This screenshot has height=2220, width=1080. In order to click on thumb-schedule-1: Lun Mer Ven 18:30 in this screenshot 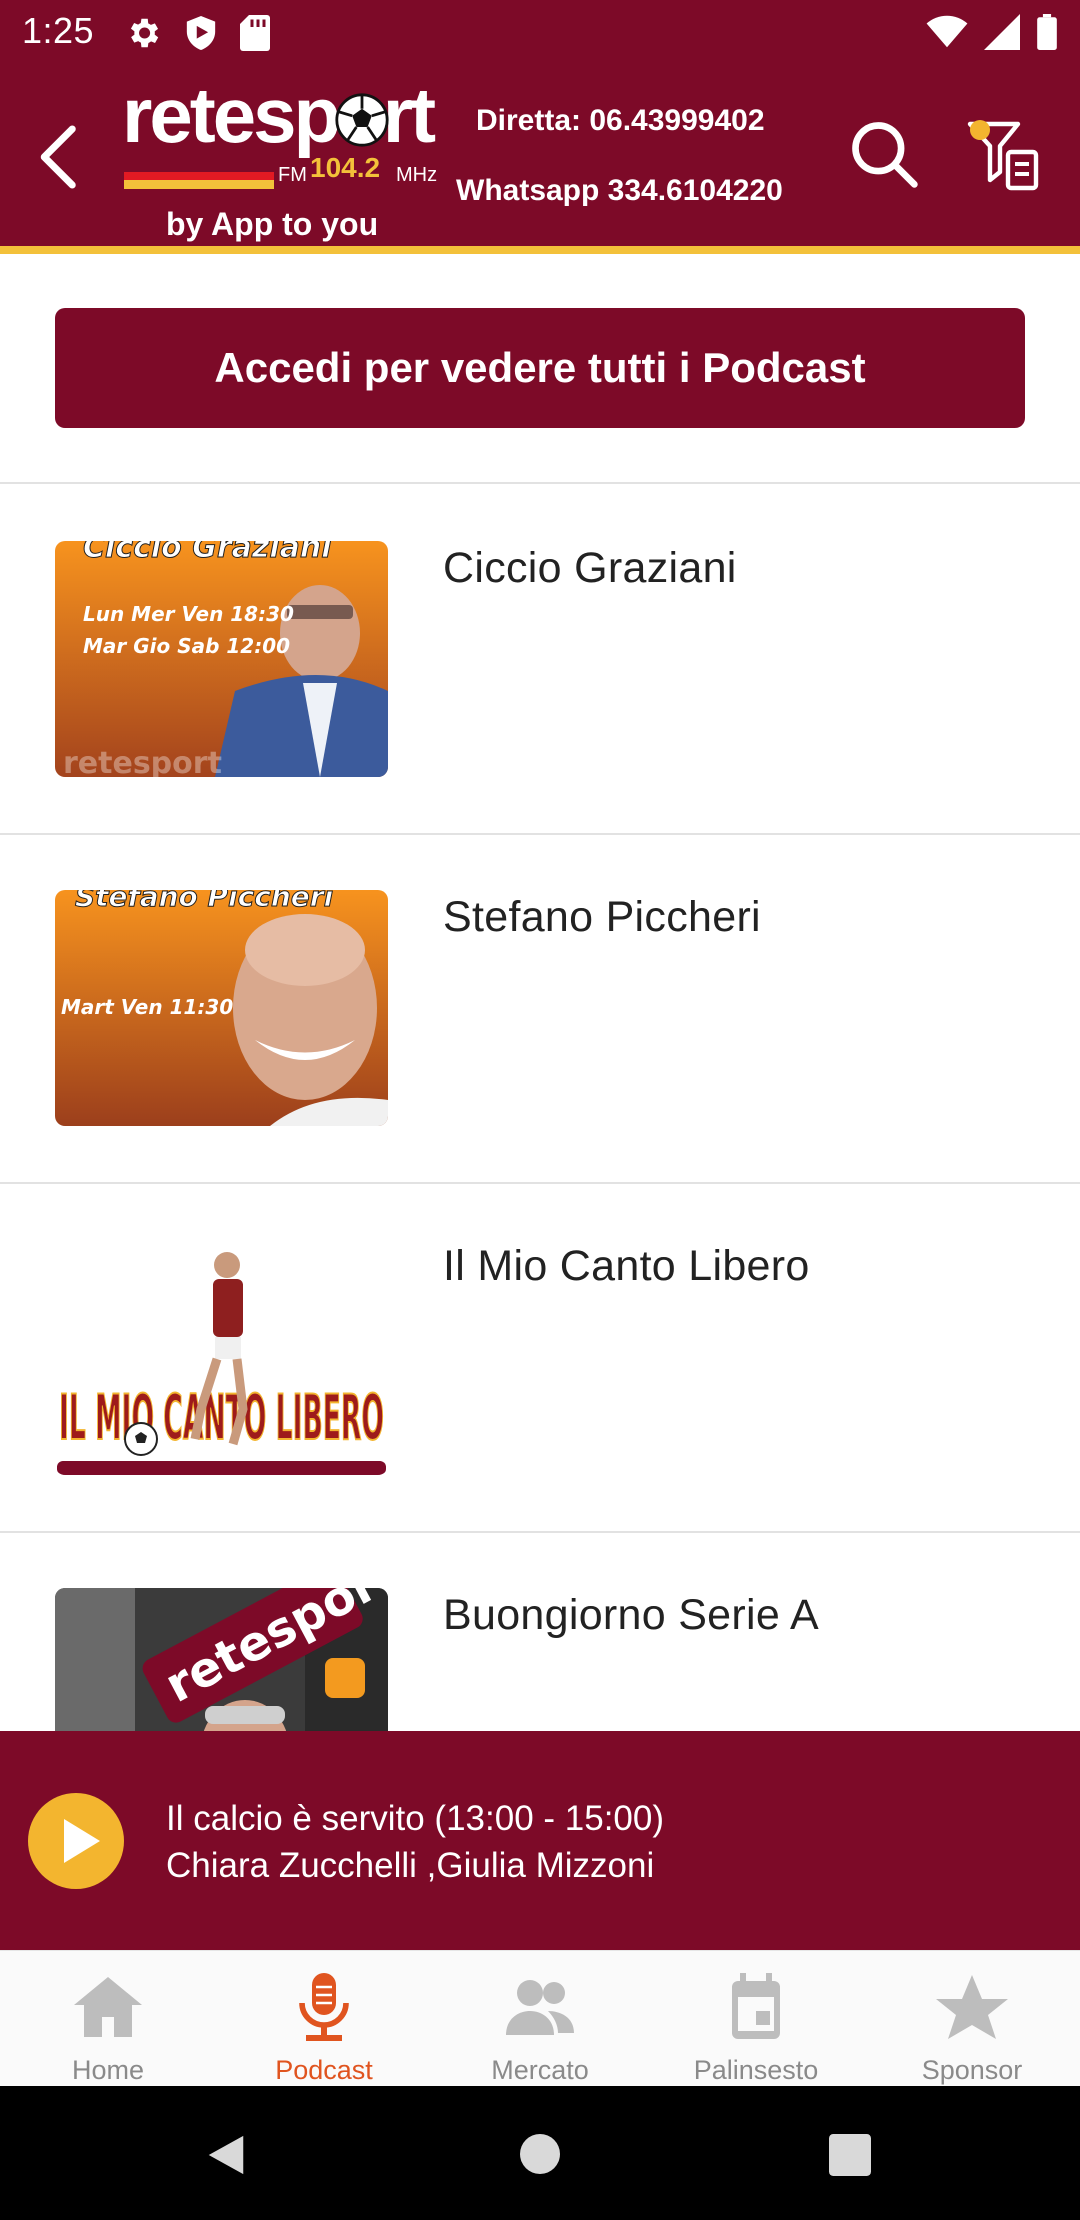, I will do `click(188, 614)`.